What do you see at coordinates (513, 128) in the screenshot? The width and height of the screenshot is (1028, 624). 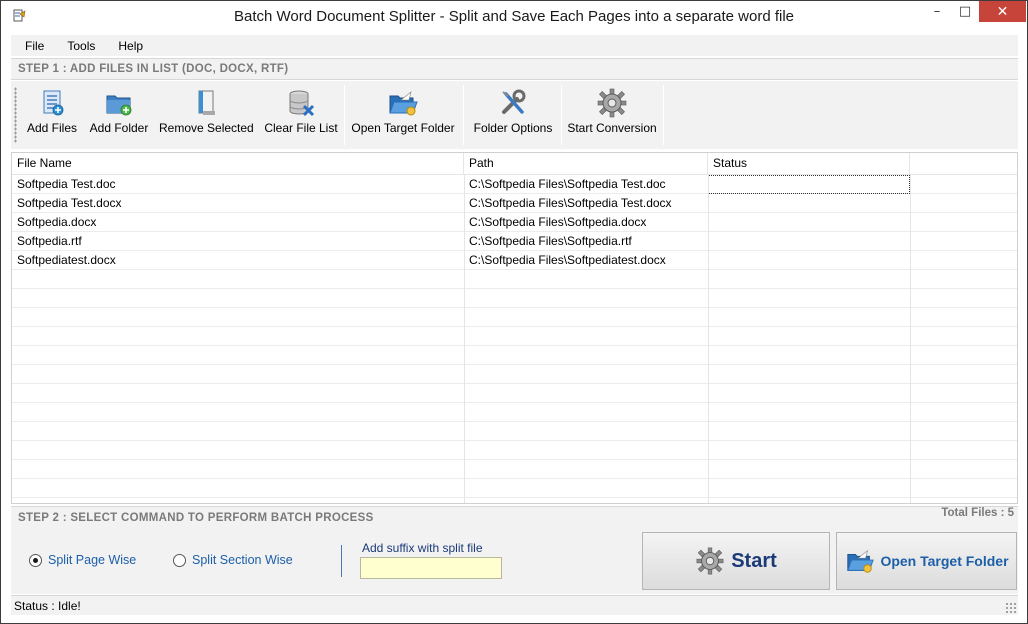 I see `folder-options-label: Folder Options` at bounding box center [513, 128].